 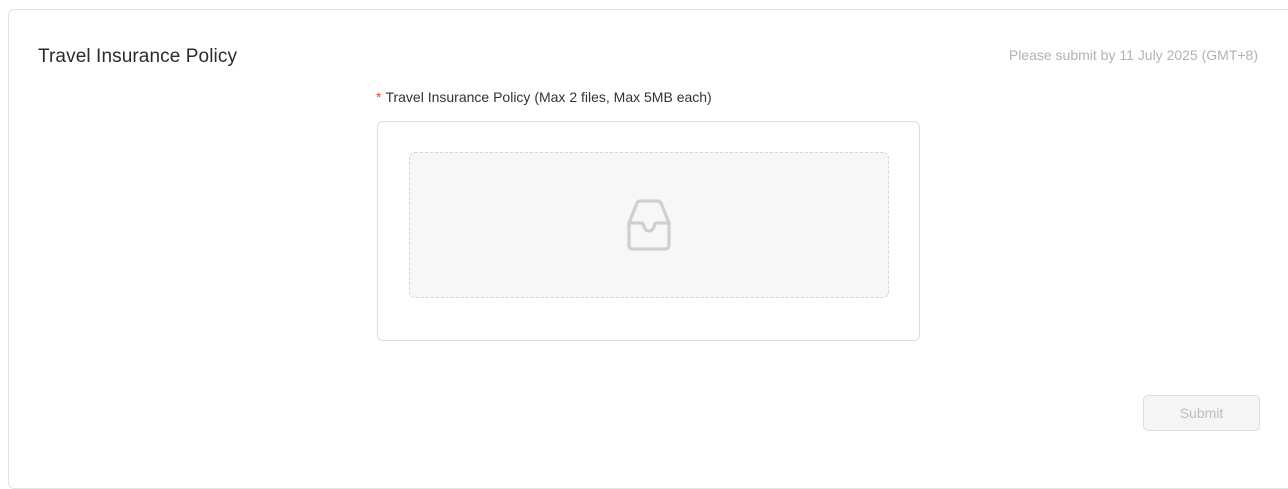 What do you see at coordinates (138, 56) in the screenshot?
I see `section-title: Travel Insurance Policy` at bounding box center [138, 56].